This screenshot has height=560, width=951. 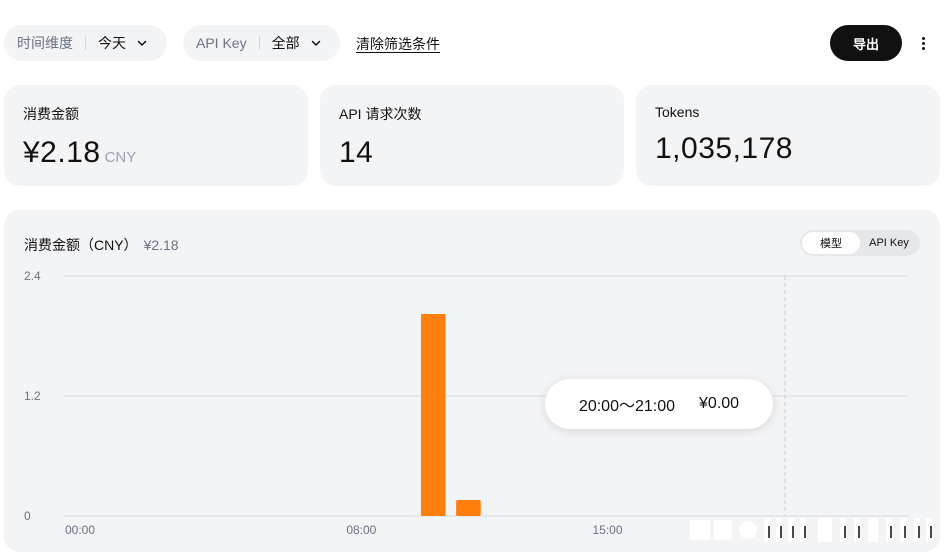 What do you see at coordinates (811, 530) in the screenshot?
I see `watermark` at bounding box center [811, 530].